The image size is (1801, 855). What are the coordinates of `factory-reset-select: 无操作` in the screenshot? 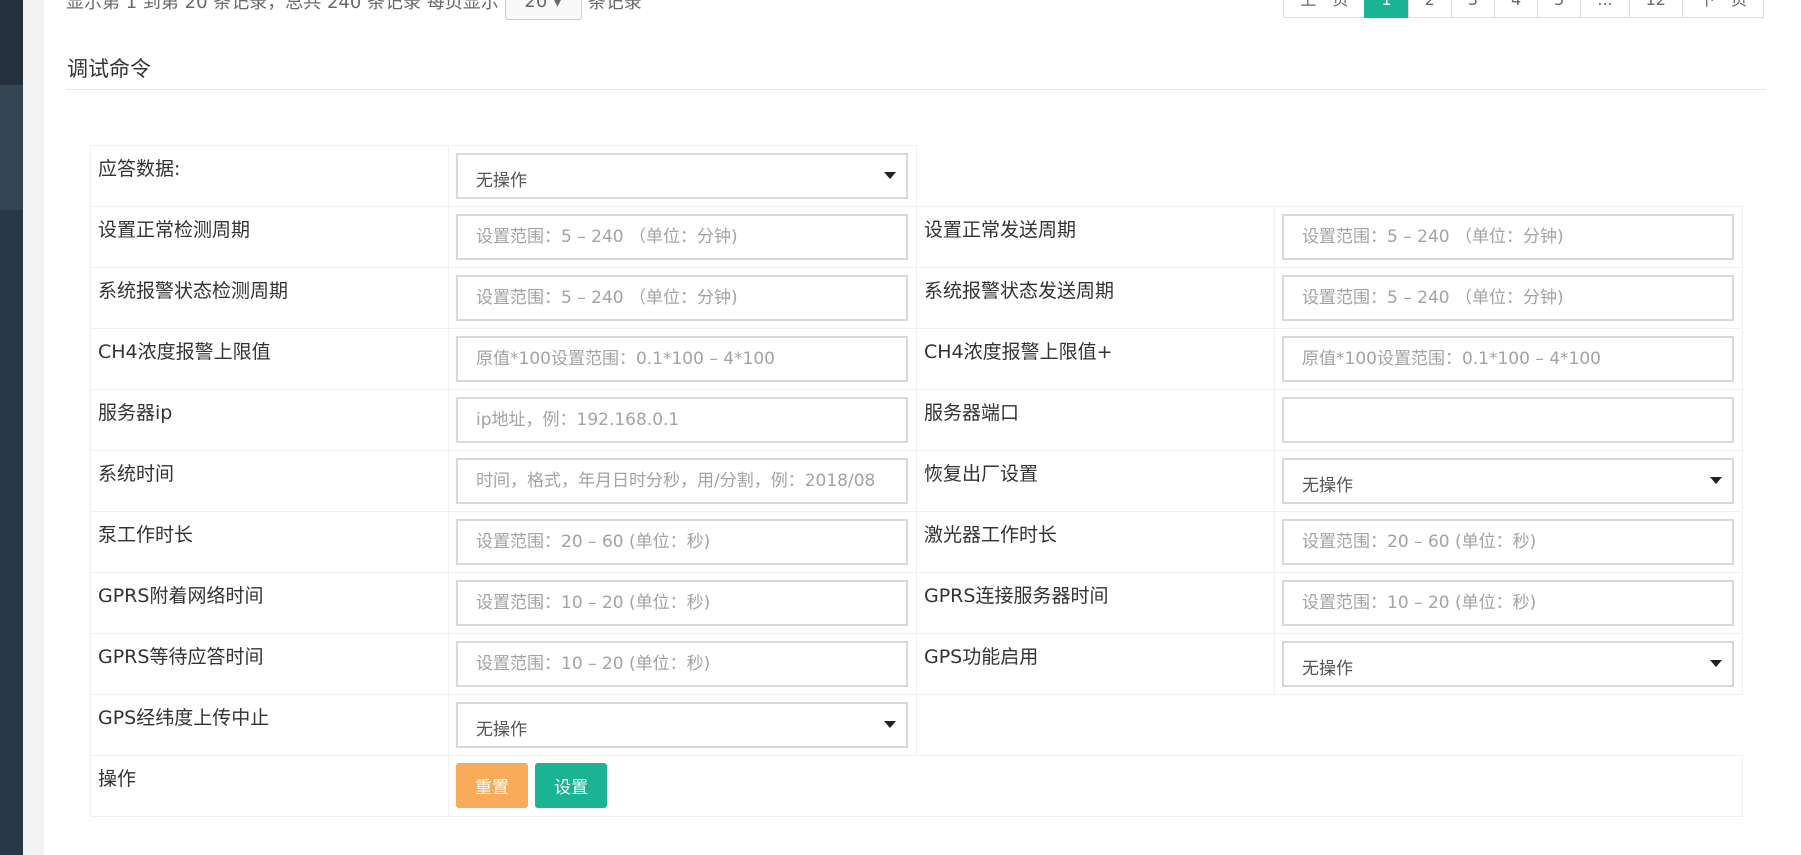 It's located at (1508, 481).